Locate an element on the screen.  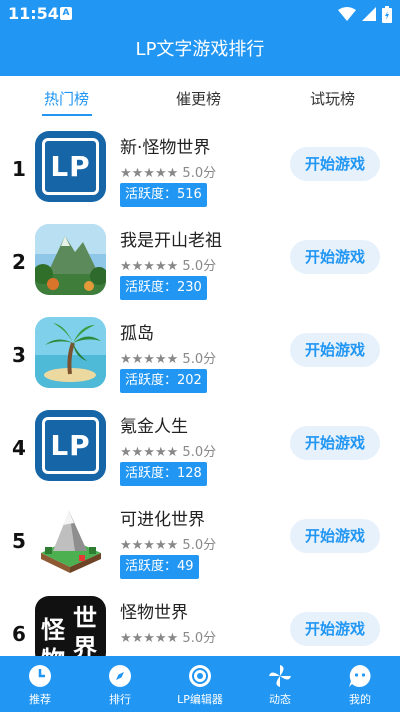
voxel-mountain-icon is located at coordinates (70, 538).